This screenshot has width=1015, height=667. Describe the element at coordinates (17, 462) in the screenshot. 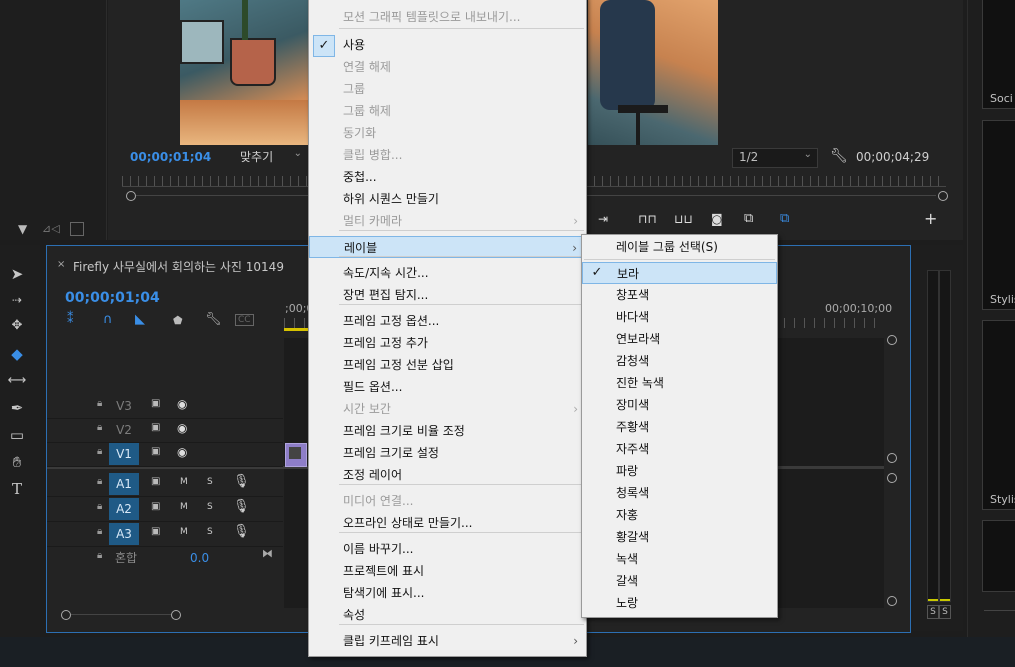

I see `hand-tool-icon: ✋︎` at that location.